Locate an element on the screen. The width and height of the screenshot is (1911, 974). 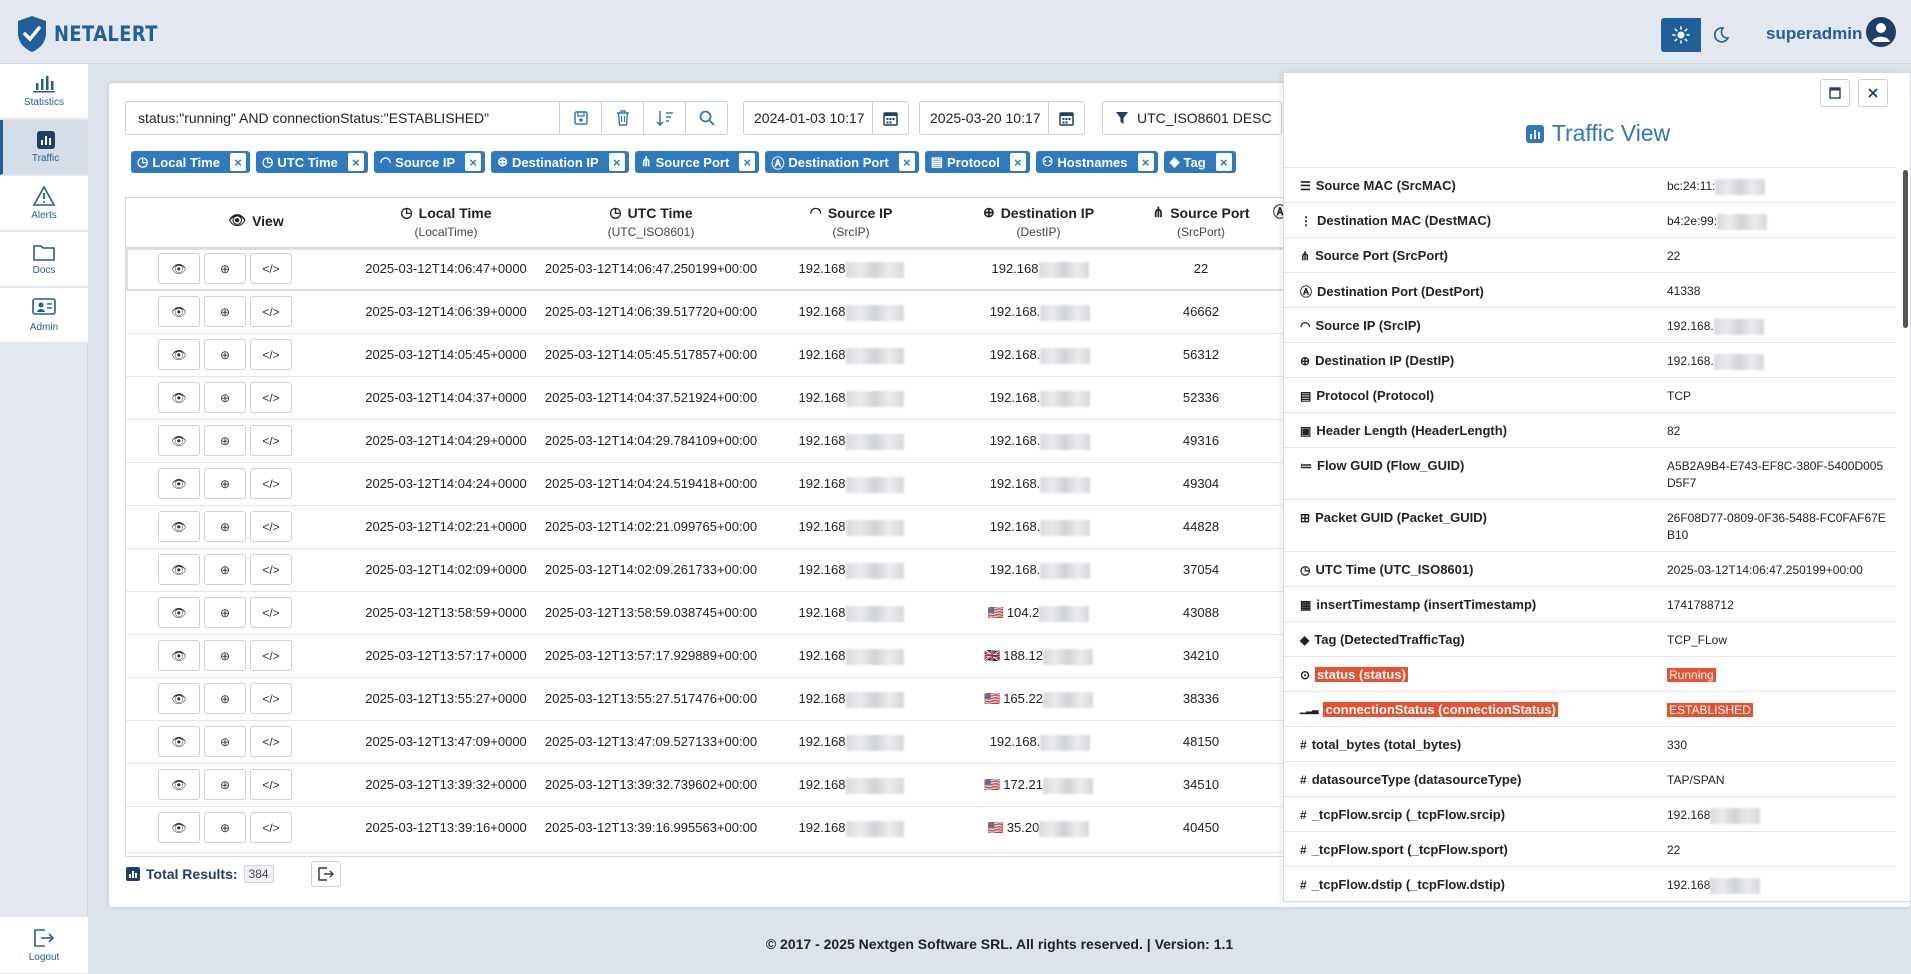
export-button is located at coordinates (326, 874).